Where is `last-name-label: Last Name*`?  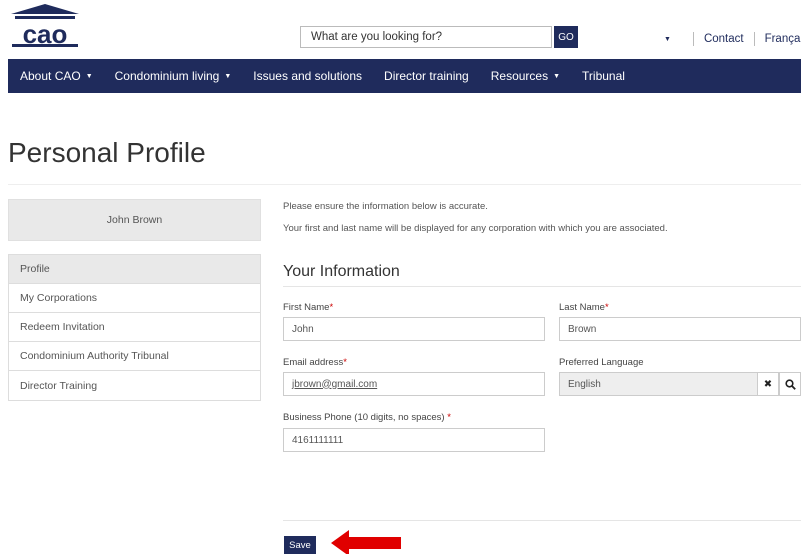 last-name-label: Last Name* is located at coordinates (584, 307).